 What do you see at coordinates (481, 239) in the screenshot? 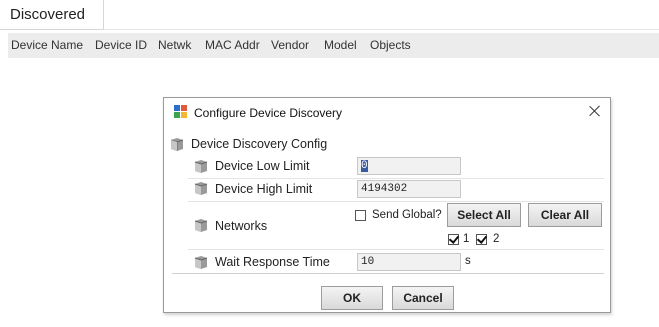
I see `network-2-checkbox` at bounding box center [481, 239].